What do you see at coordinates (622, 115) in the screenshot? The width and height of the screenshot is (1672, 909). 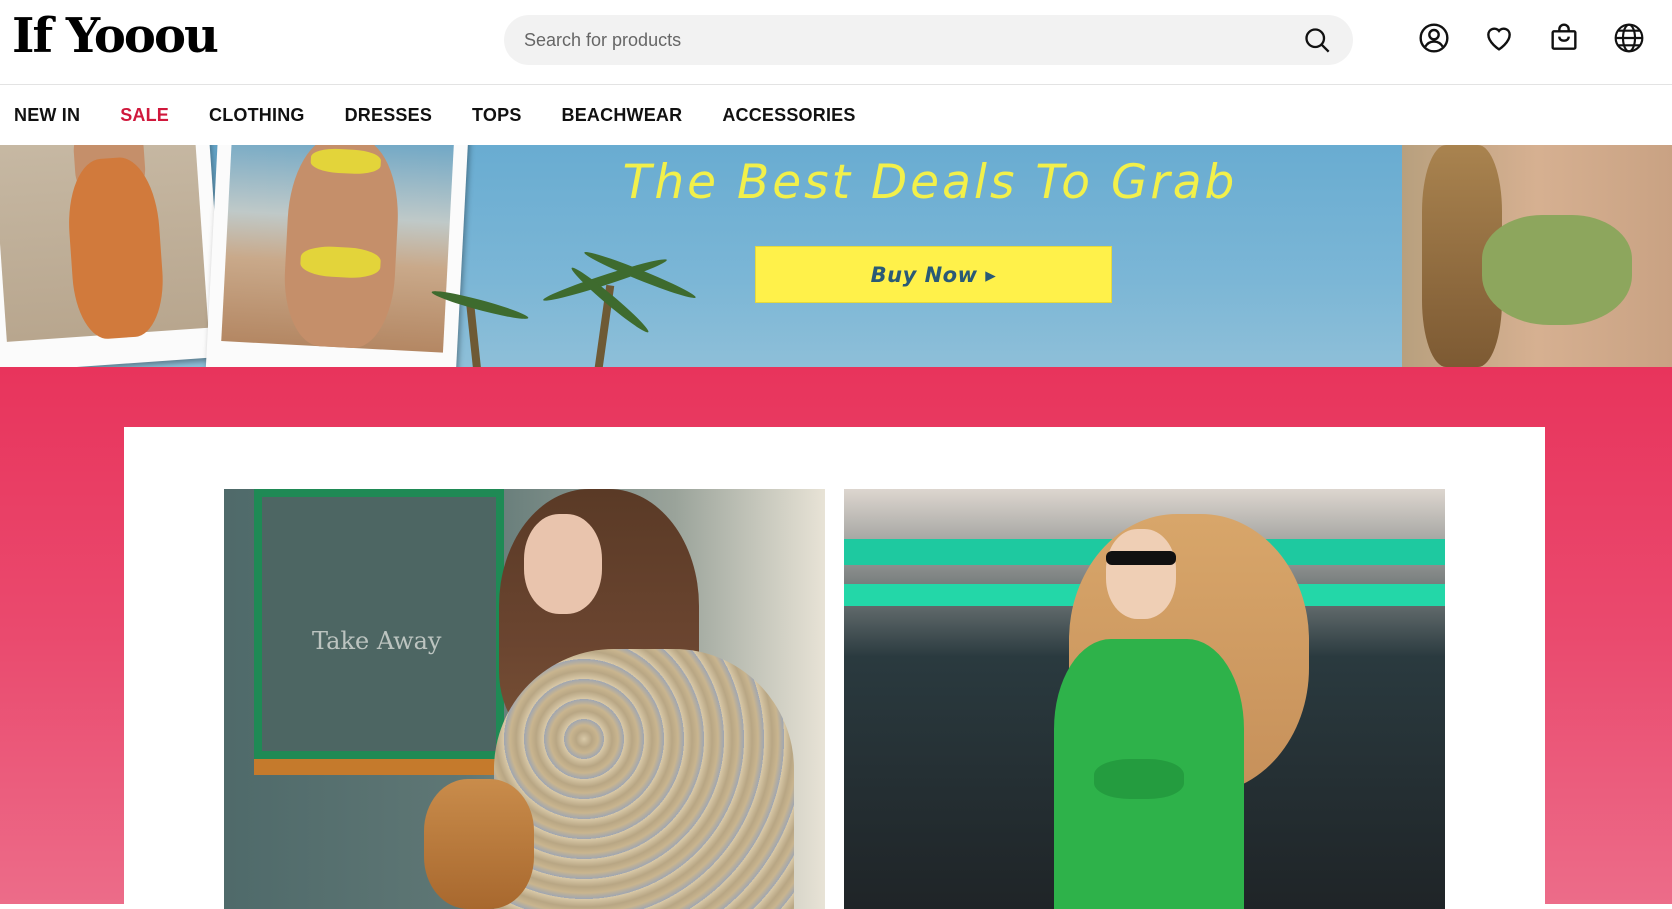 I see `nav-item-beachwear: BEACHWEAR` at bounding box center [622, 115].